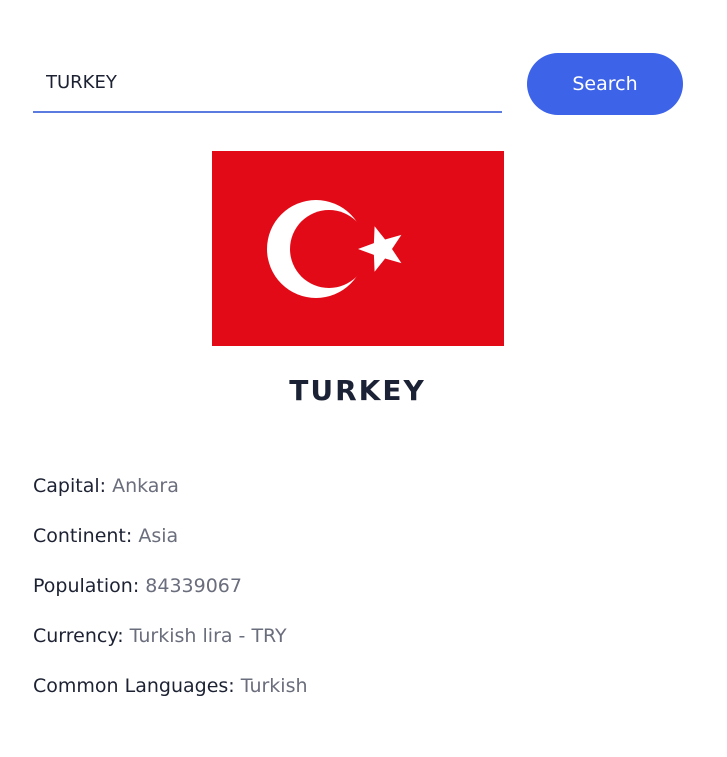 Image resolution: width=727 pixels, height=757 pixels. I want to click on turkey-flag-icon, so click(358, 248).